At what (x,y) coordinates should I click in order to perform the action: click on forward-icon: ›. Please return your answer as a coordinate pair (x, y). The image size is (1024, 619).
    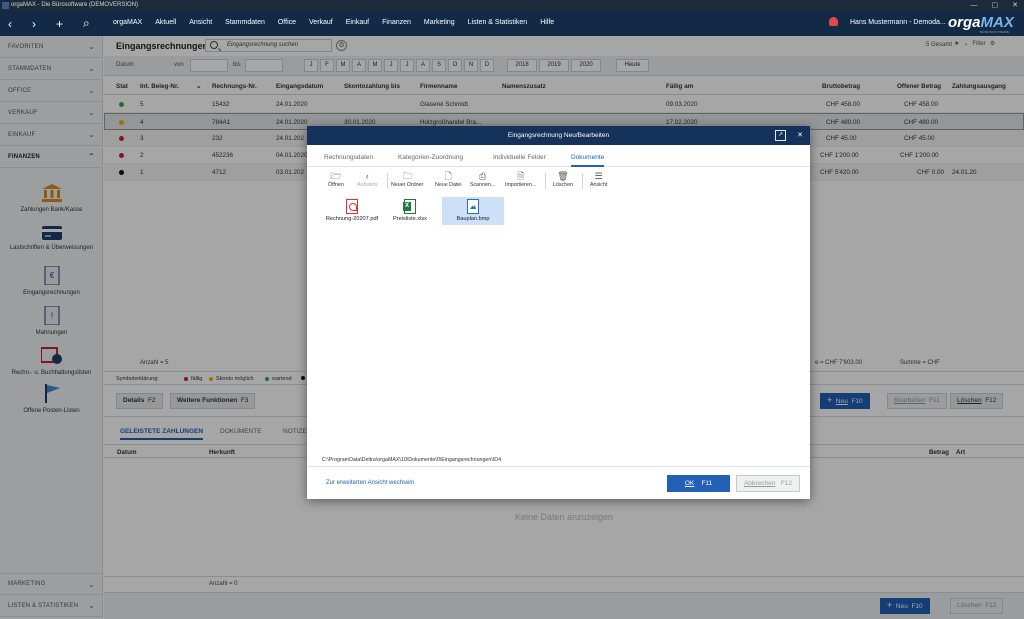
    Looking at the image, I should click on (34, 24).